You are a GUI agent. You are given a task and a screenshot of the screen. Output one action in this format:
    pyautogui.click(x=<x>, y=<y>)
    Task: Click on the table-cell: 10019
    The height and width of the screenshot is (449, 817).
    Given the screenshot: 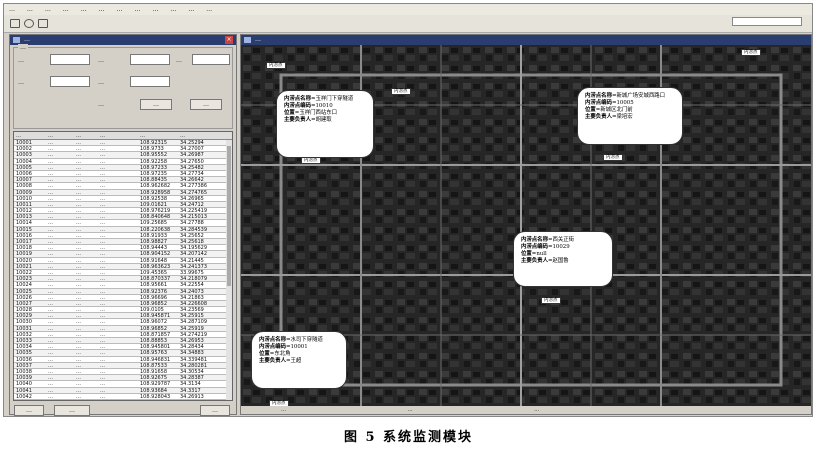 What is the action you would take?
    pyautogui.click(x=24, y=254)
    